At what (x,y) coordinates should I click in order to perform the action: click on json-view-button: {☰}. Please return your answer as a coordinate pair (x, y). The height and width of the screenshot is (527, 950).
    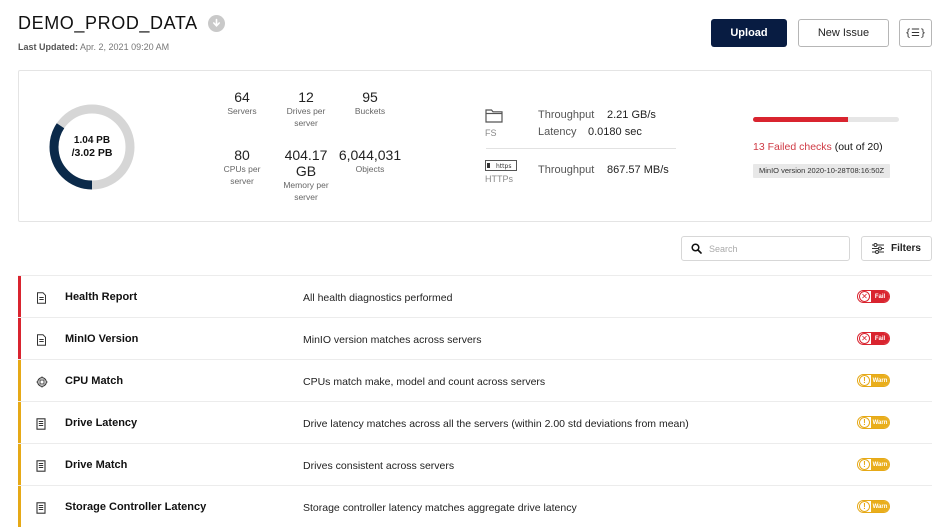
    Looking at the image, I should click on (915, 33).